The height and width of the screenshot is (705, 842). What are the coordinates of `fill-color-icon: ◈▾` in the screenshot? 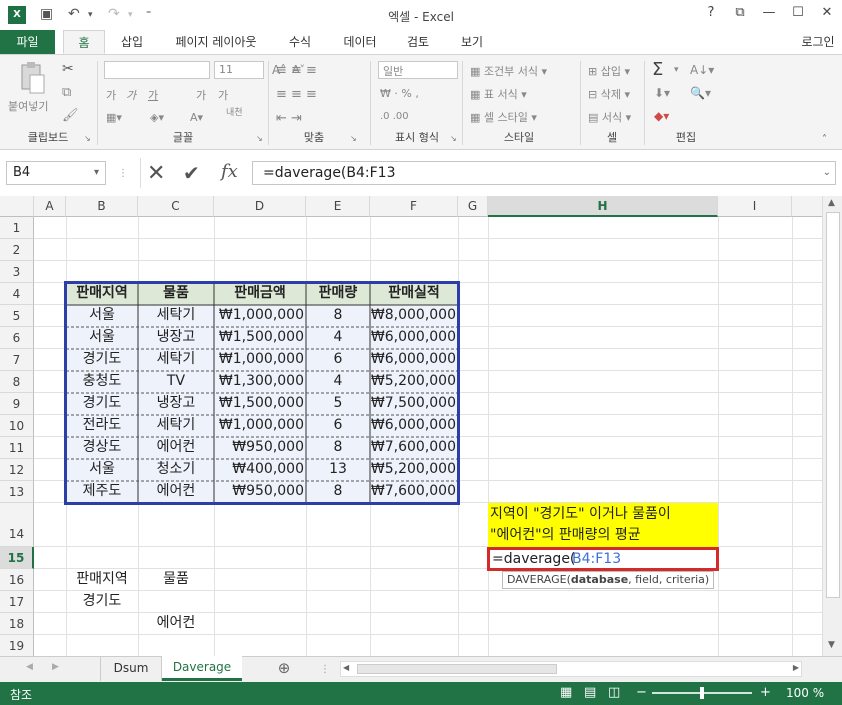 It's located at (157, 117).